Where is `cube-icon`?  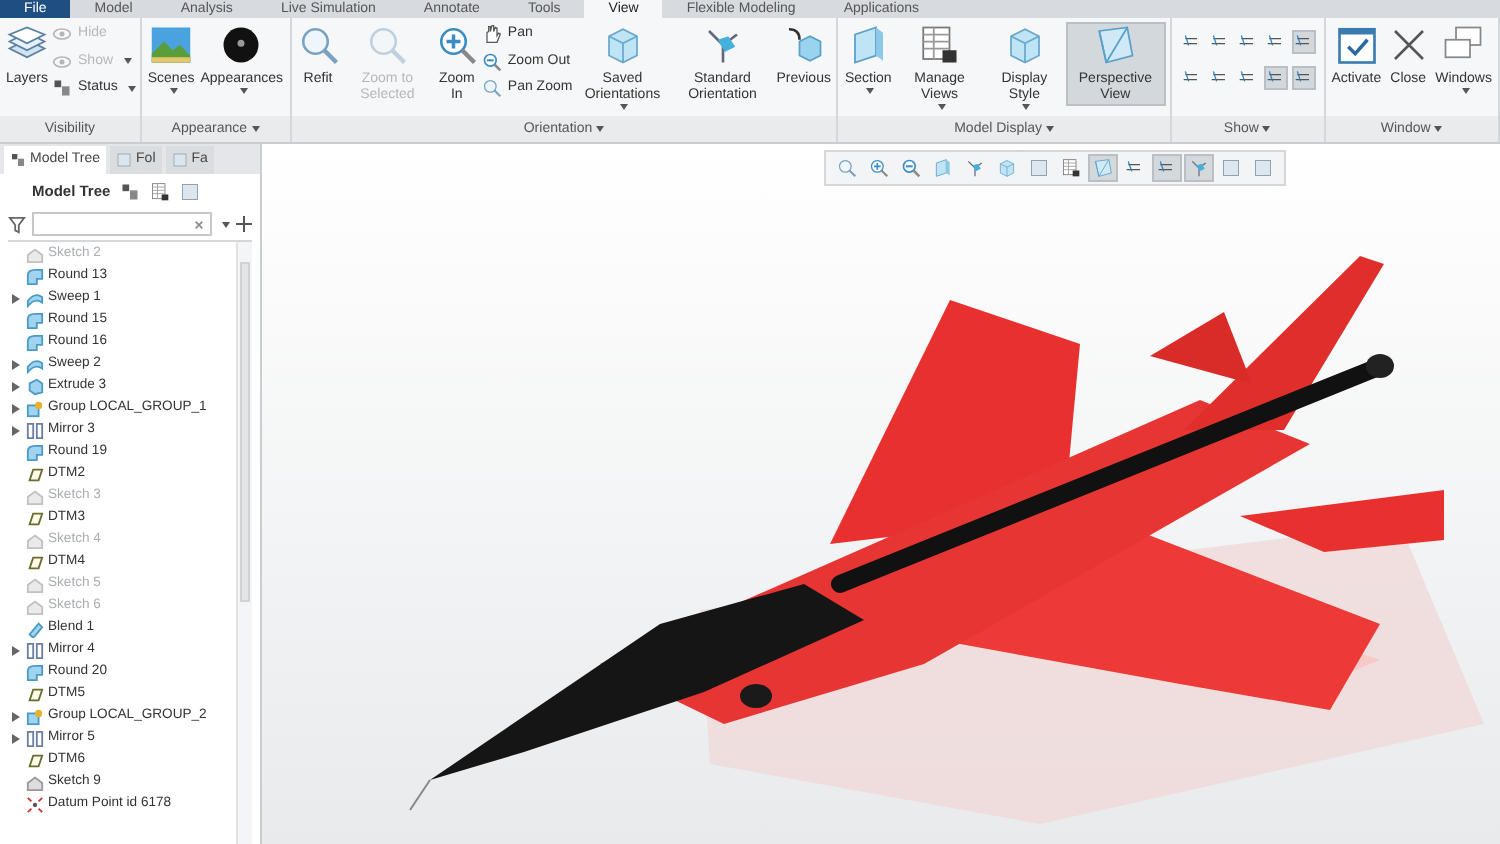 cube-icon is located at coordinates (1007, 168).